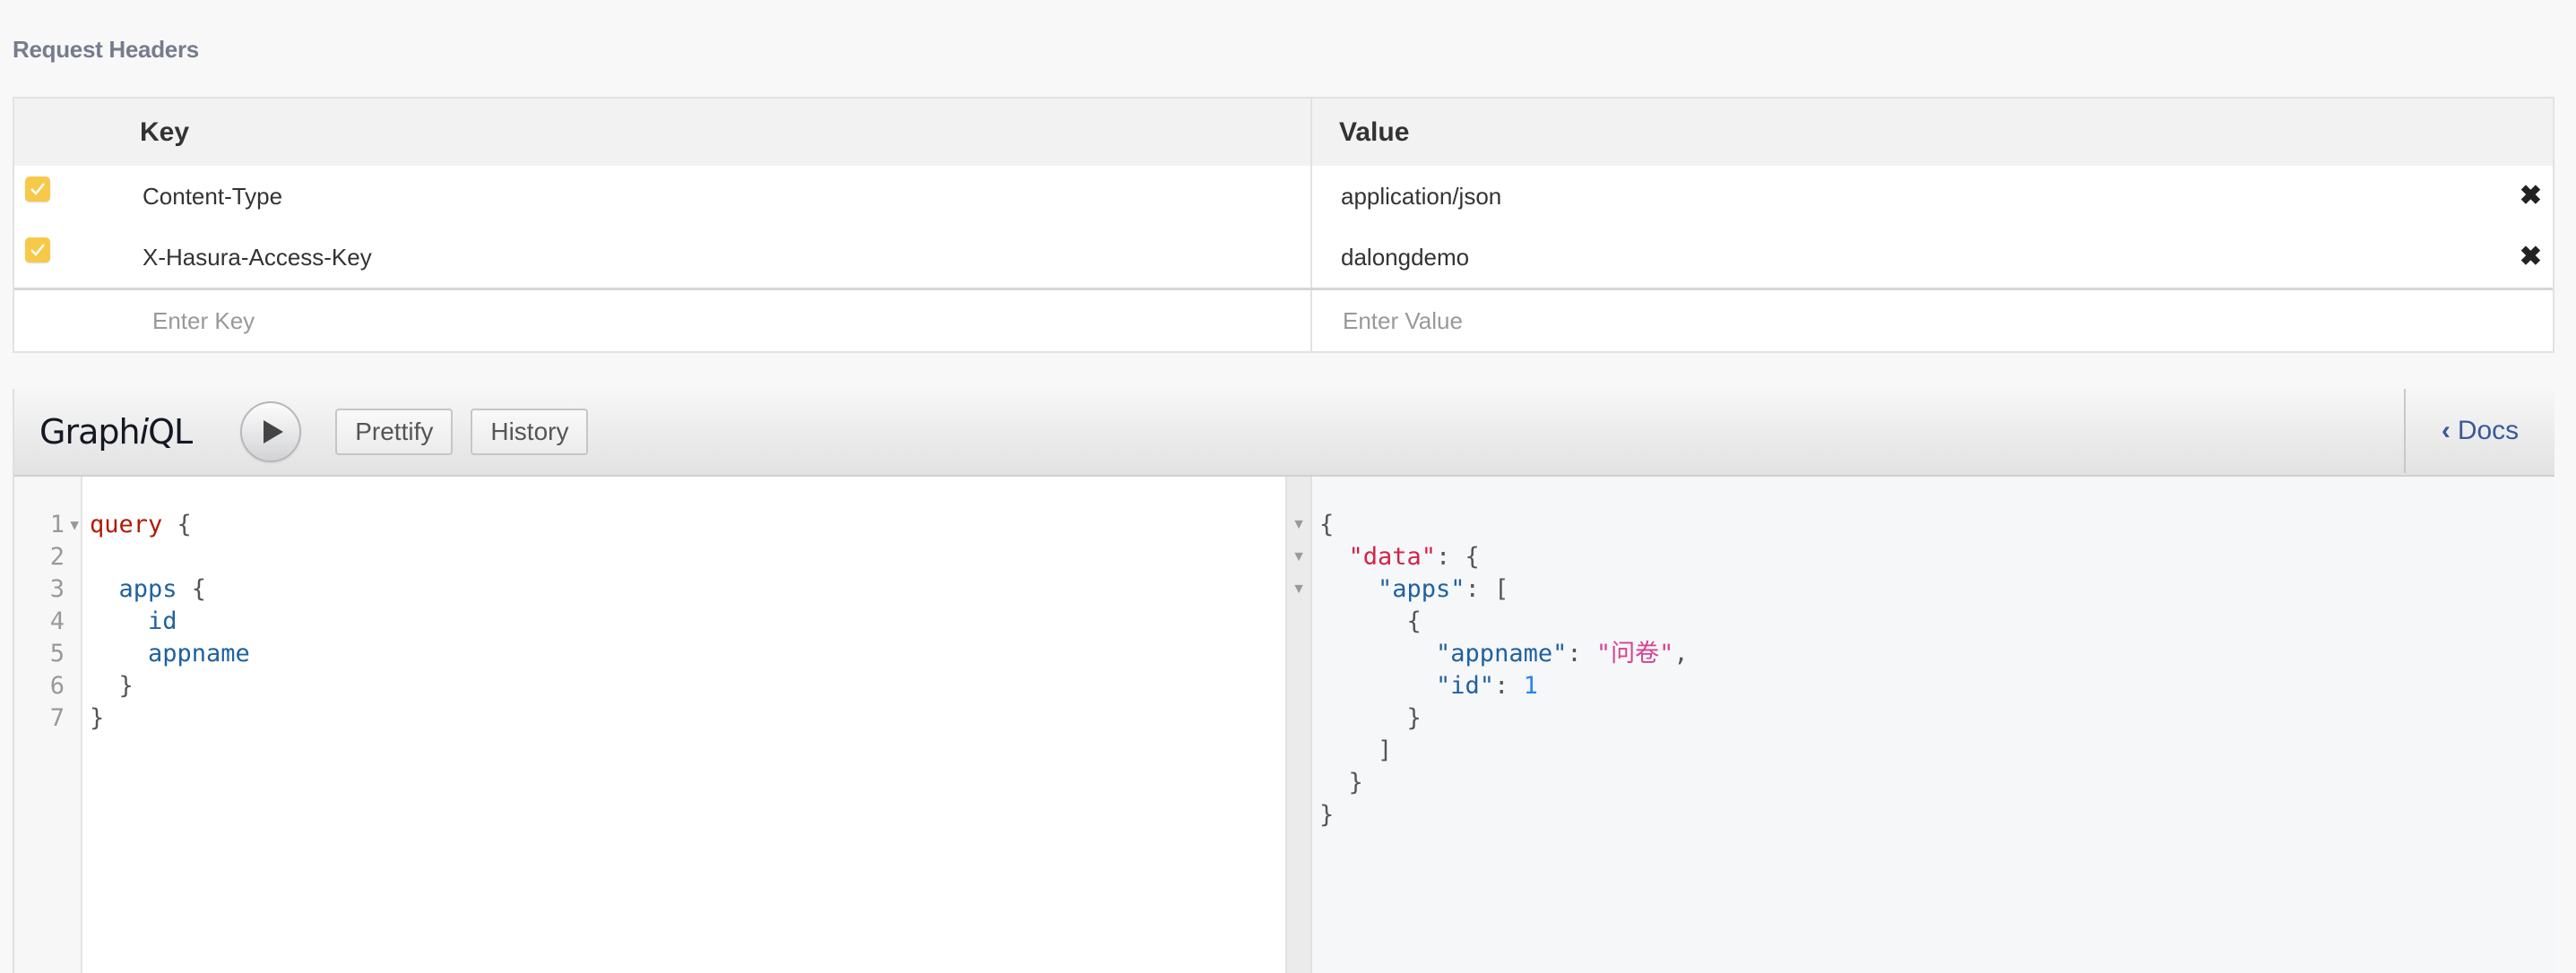 The height and width of the screenshot is (973, 2576). Describe the element at coordinates (1443, 653) in the screenshot. I see `code-token: "appname"` at that location.